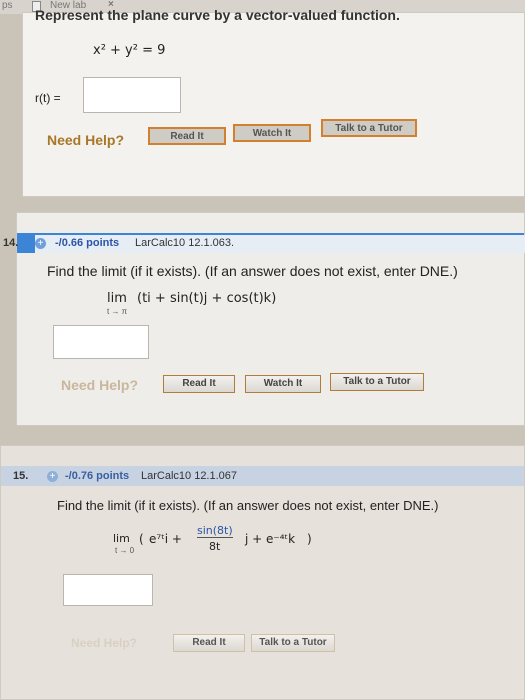 Image resolution: width=525 pixels, height=700 pixels. I want to click on points-label: -/0.66 points, so click(87, 243).